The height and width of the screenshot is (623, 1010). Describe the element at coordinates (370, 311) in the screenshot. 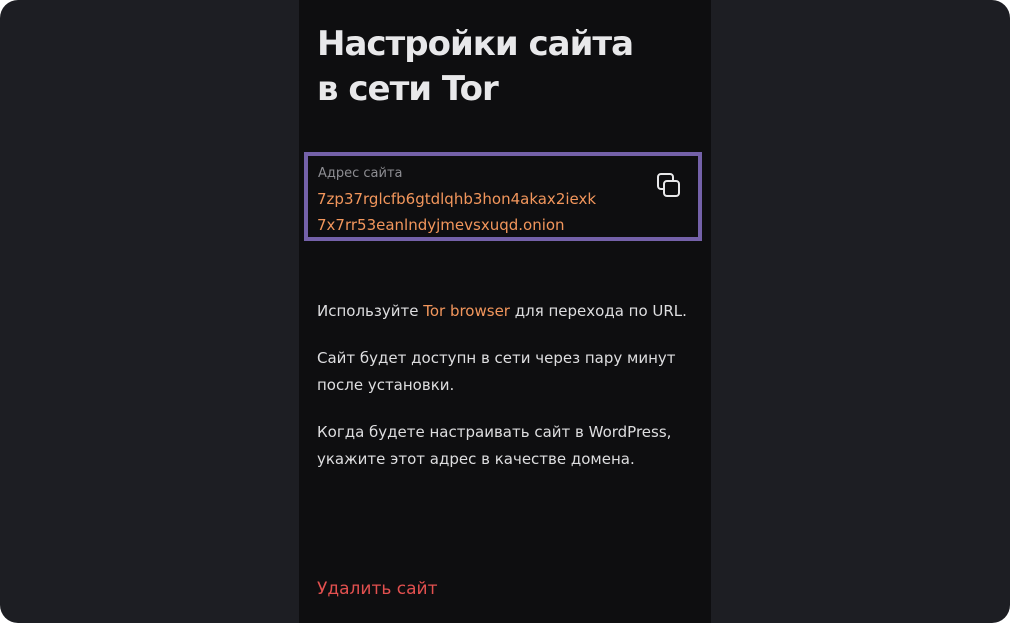

I see `instruction-text: Используйте` at that location.